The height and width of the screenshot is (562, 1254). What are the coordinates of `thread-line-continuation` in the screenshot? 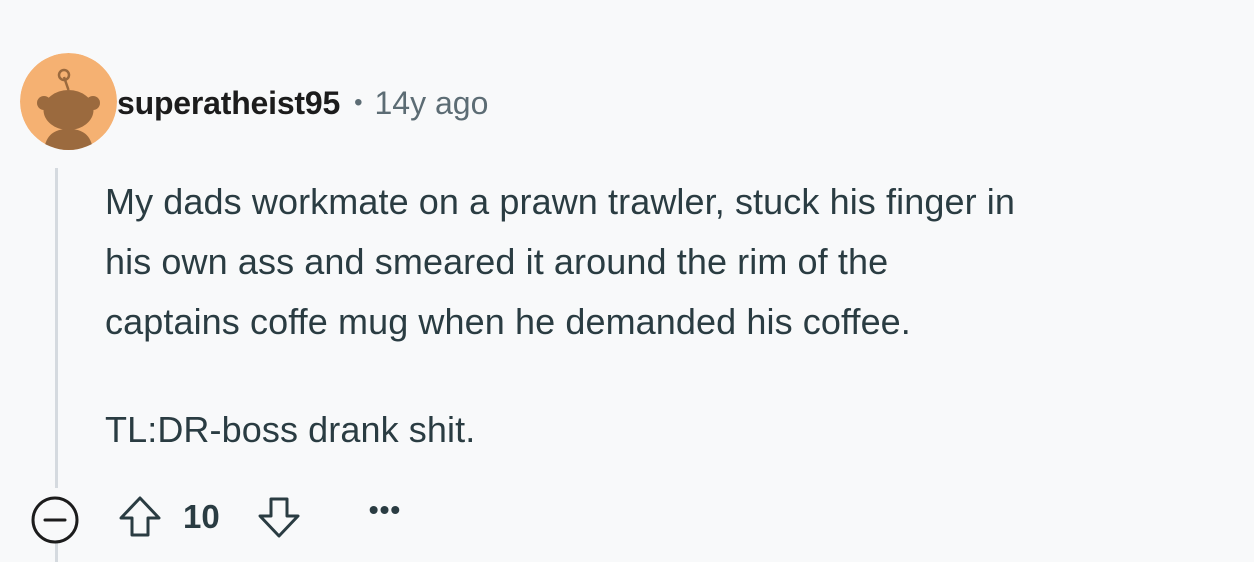 It's located at (56, 552).